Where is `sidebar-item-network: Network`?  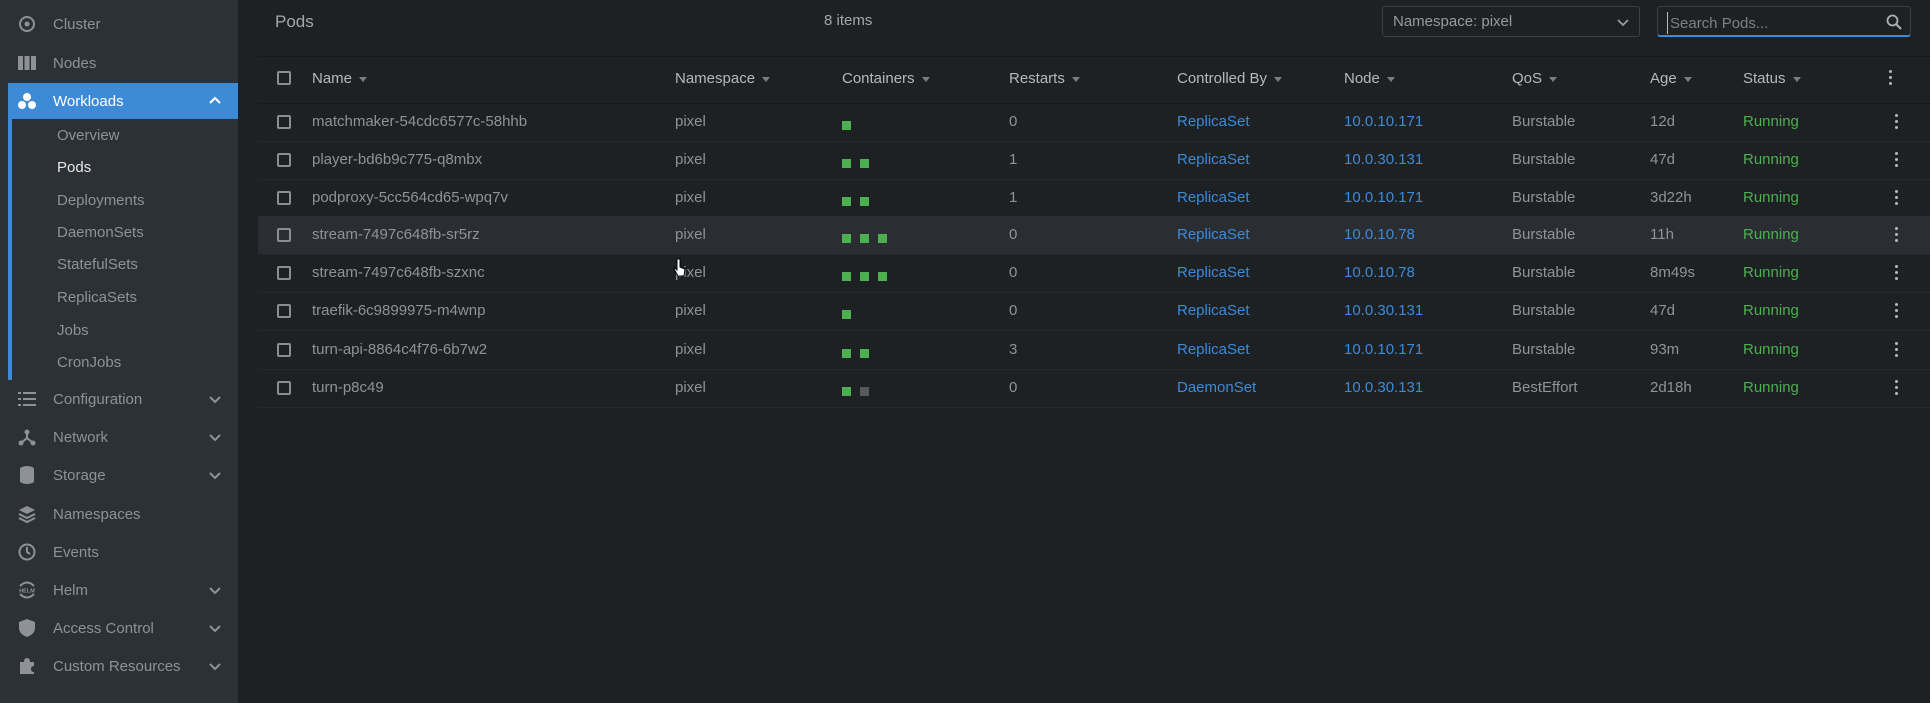
sidebar-item-network: Network is located at coordinates (119, 437).